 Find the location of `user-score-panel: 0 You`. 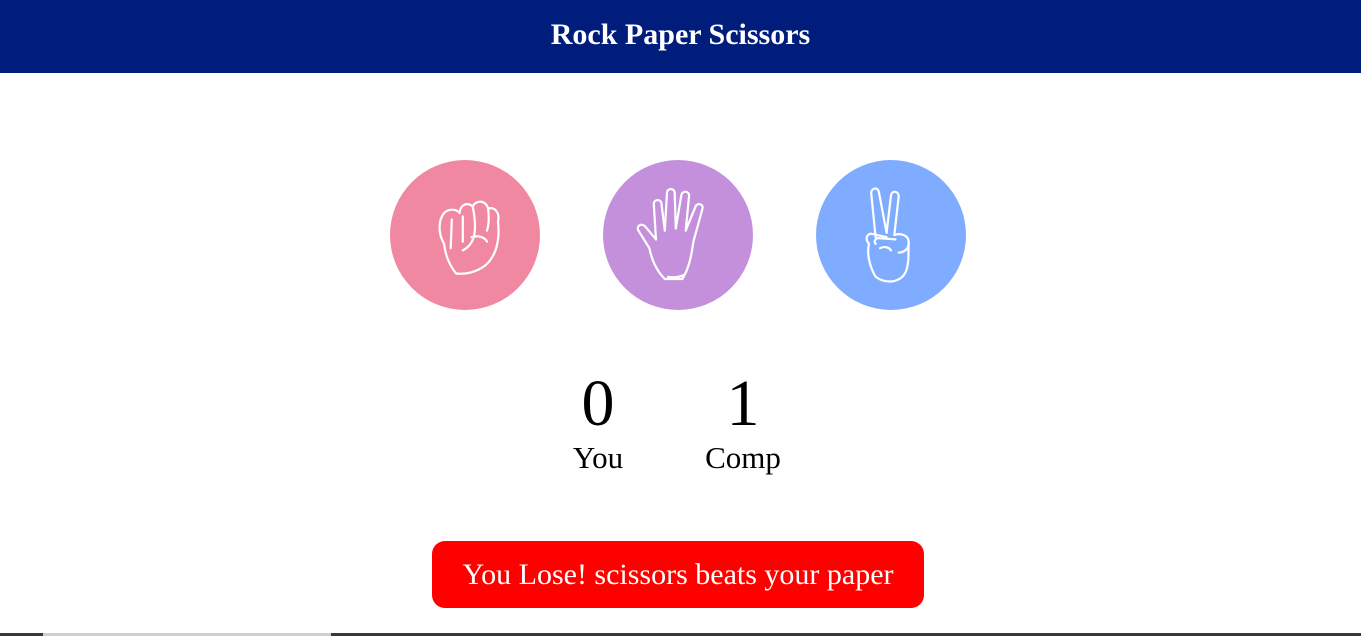

user-score-panel: 0 You is located at coordinates (598, 422).